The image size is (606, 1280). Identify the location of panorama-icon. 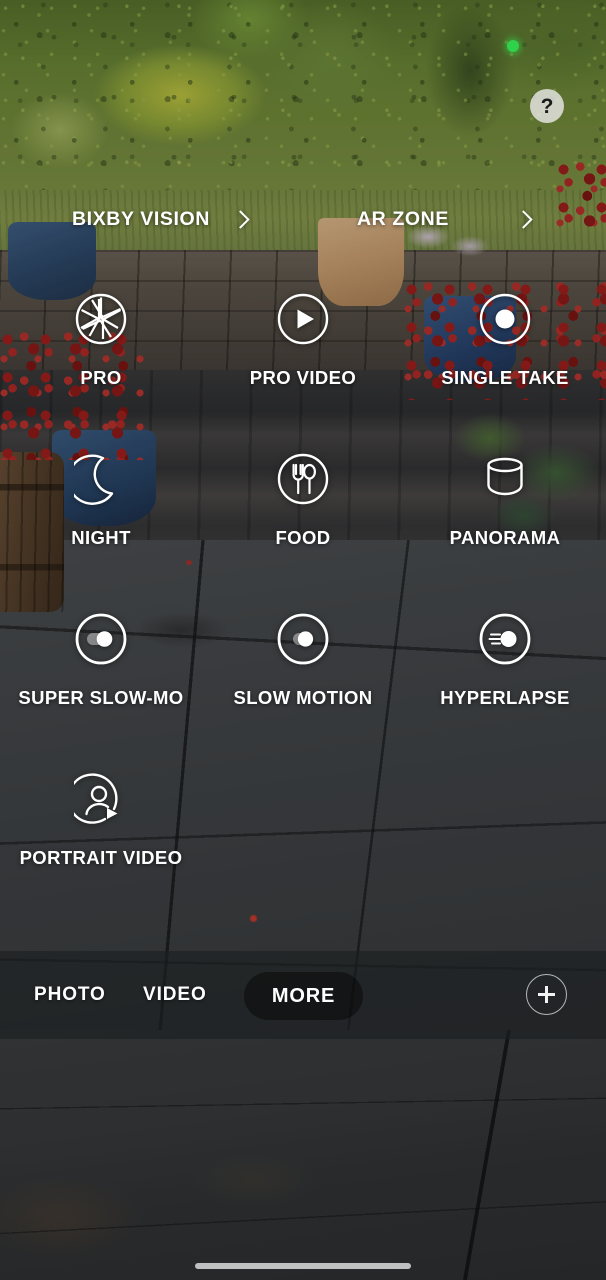
(505, 479).